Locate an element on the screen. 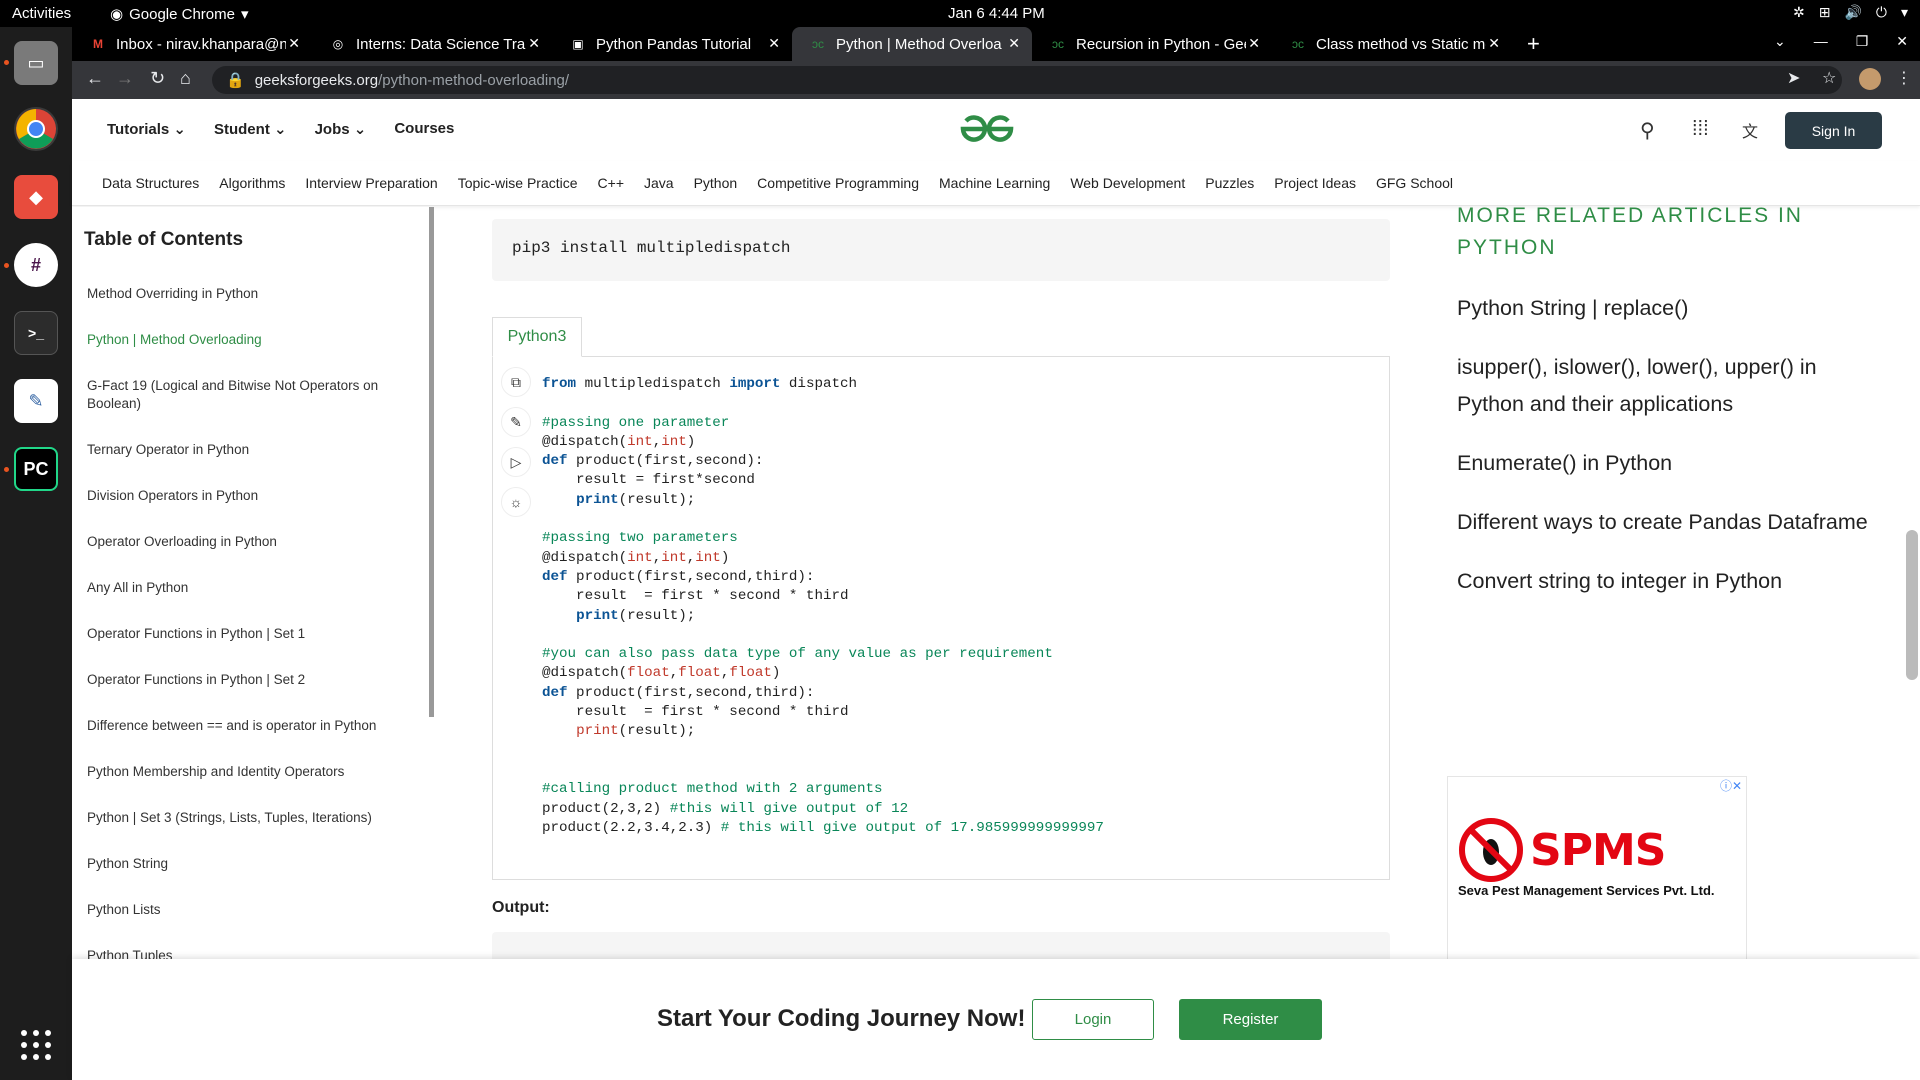 The width and height of the screenshot is (1920, 1080). files-icon: ▭ is located at coordinates (36, 63).